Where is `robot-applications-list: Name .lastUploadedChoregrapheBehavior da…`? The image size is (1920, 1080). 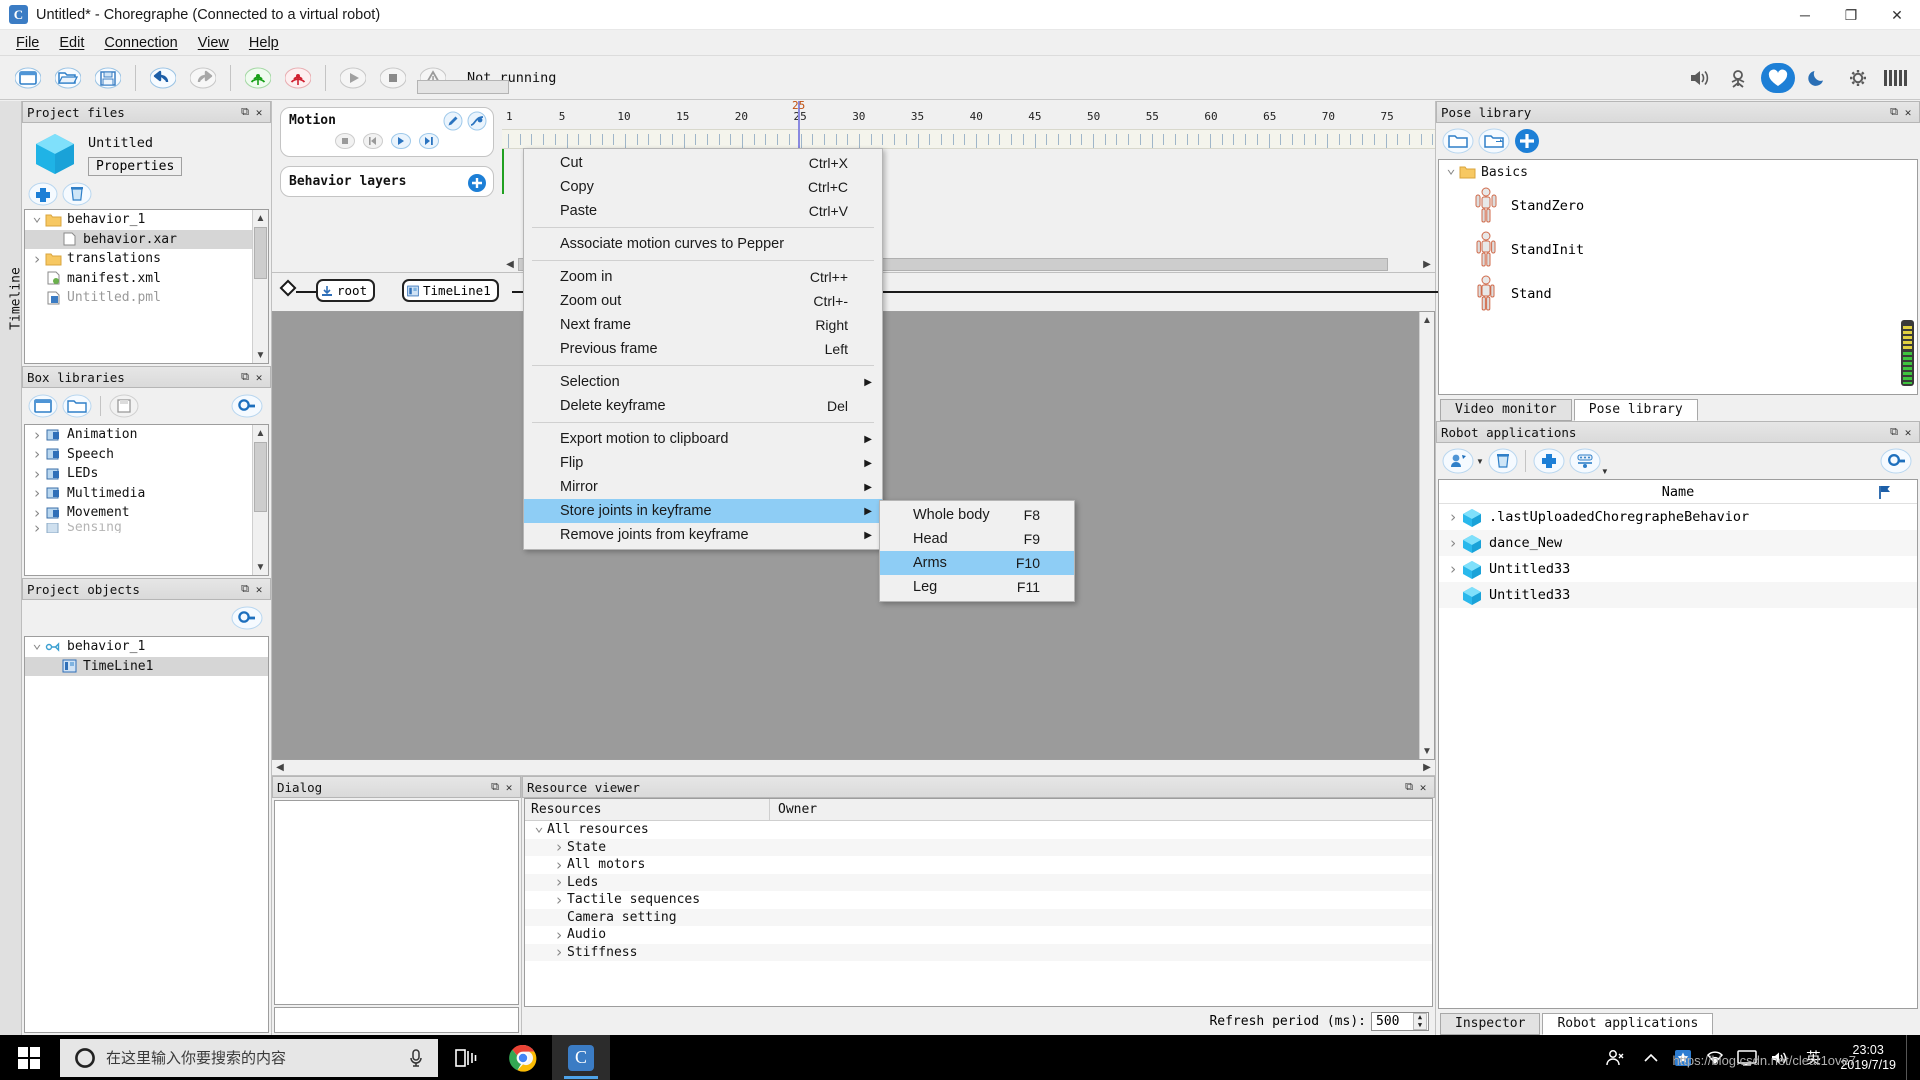
robot-applications-list: Name .lastUploadedChoregrapheBehavior da… is located at coordinates (1678, 744).